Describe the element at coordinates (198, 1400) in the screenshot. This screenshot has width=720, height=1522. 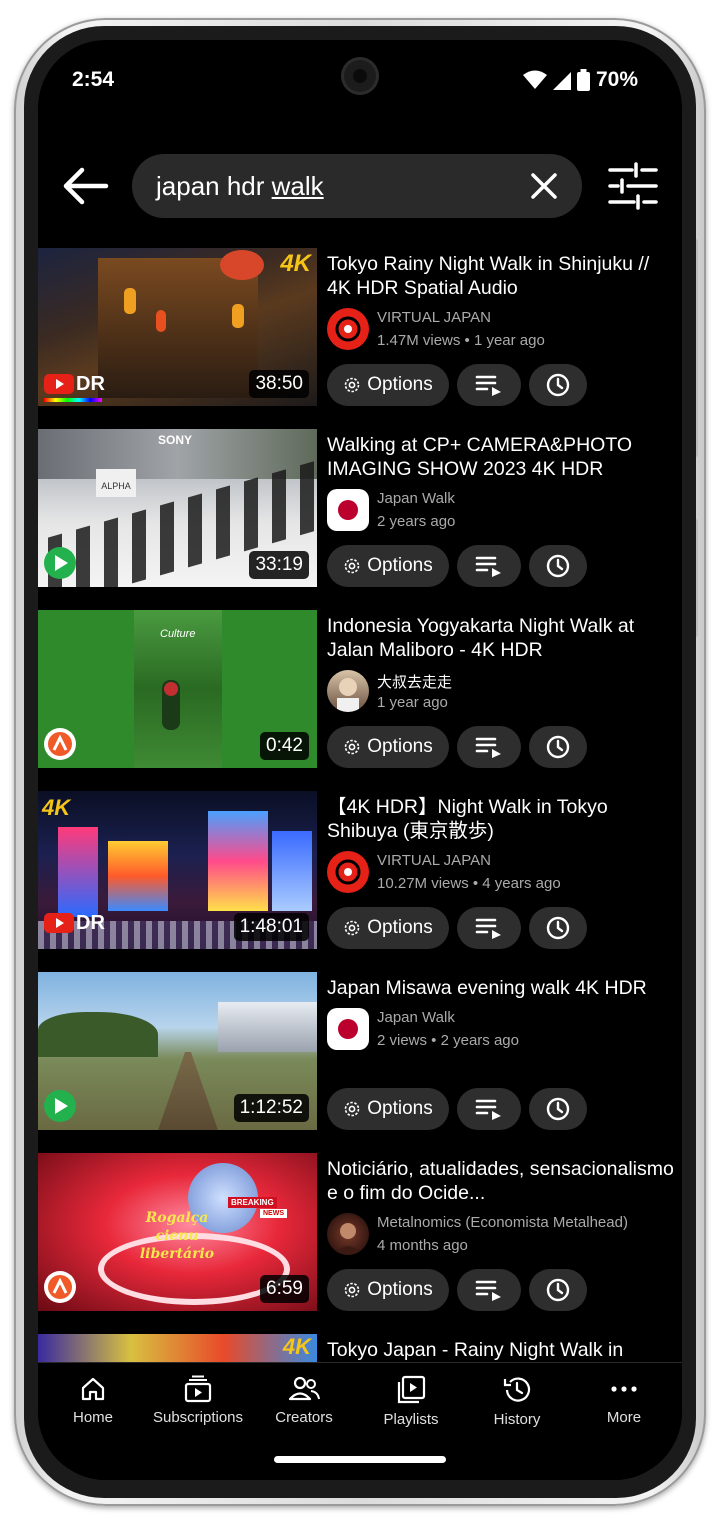
I see `nav-subscriptions: Subscriptions` at that location.